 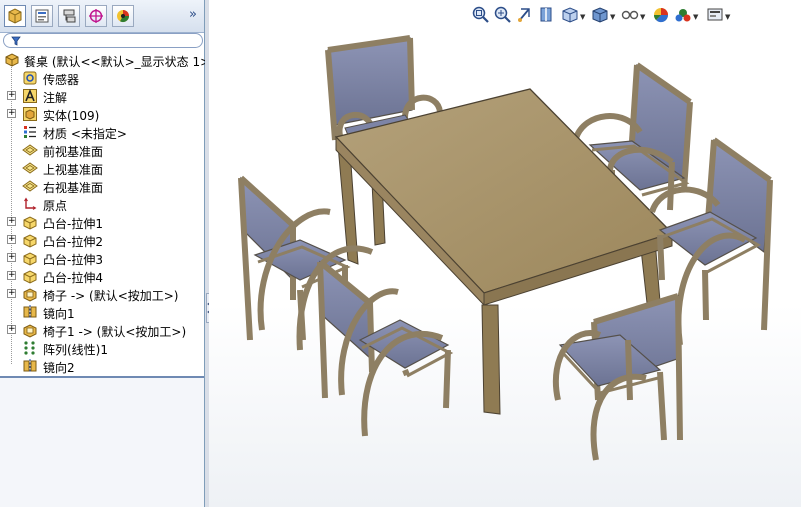 I want to click on tree-item: + 实体(109), so click(x=102, y=114).